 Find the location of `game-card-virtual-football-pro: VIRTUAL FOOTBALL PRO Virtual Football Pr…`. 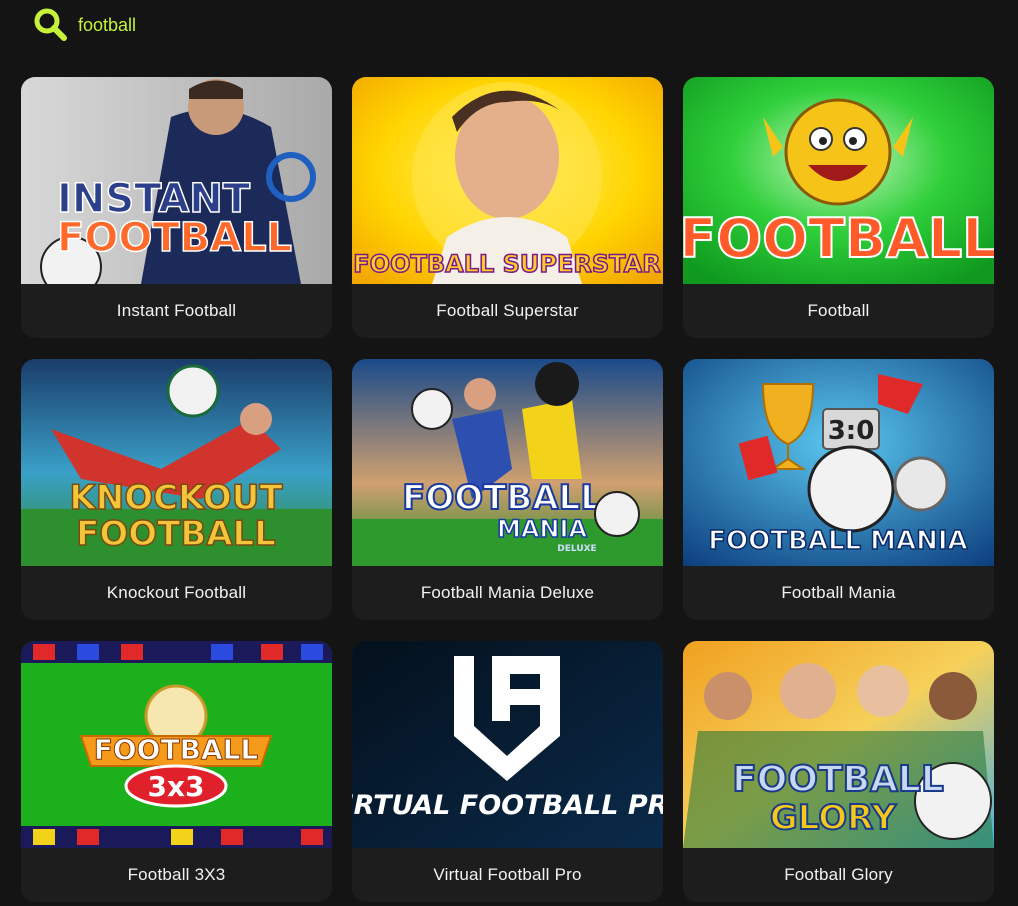

game-card-virtual-football-pro: VIRTUAL FOOTBALL PRO Virtual Football Pr… is located at coordinates (507, 771).